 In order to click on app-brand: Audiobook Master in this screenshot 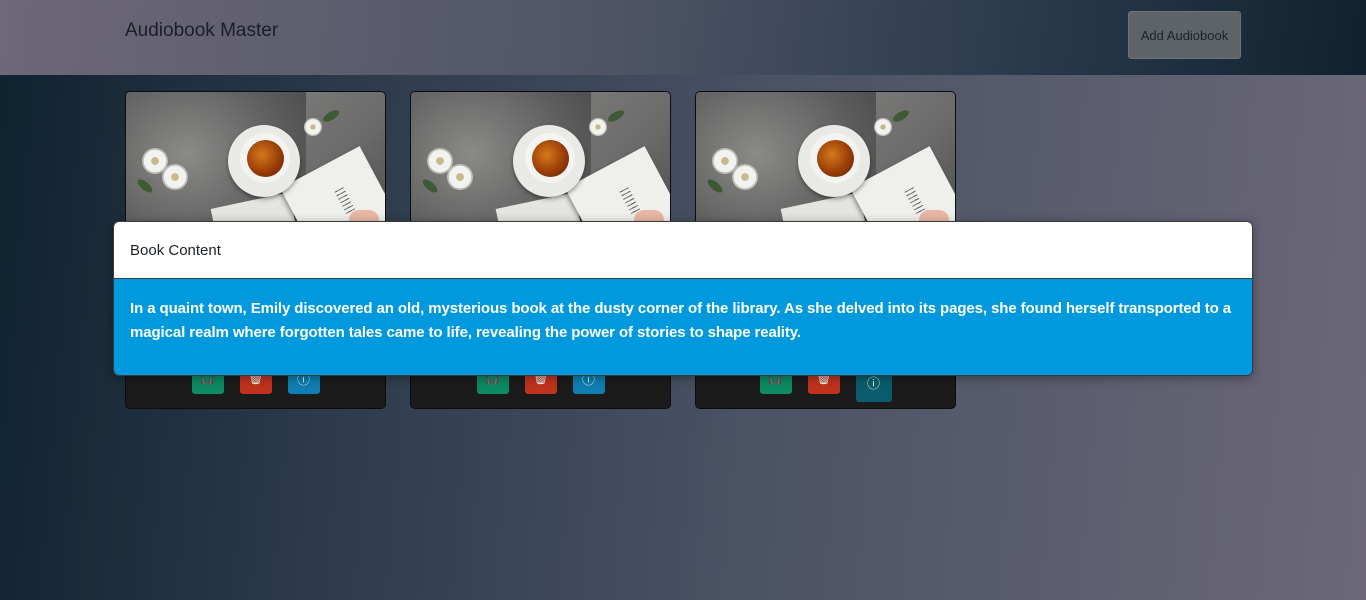, I will do `click(201, 31)`.